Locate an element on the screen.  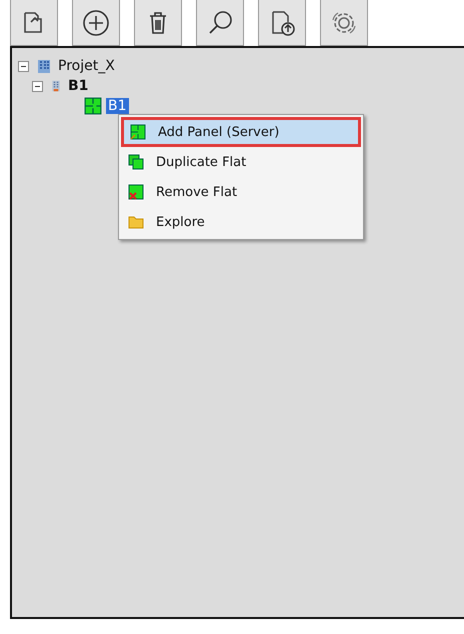
add-icon is located at coordinates (96, 23).